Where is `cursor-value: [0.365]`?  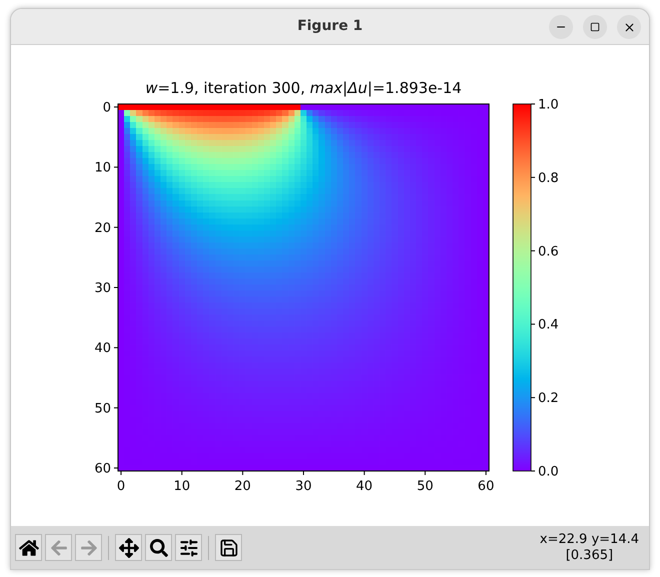 cursor-value: [0.365] is located at coordinates (590, 556).